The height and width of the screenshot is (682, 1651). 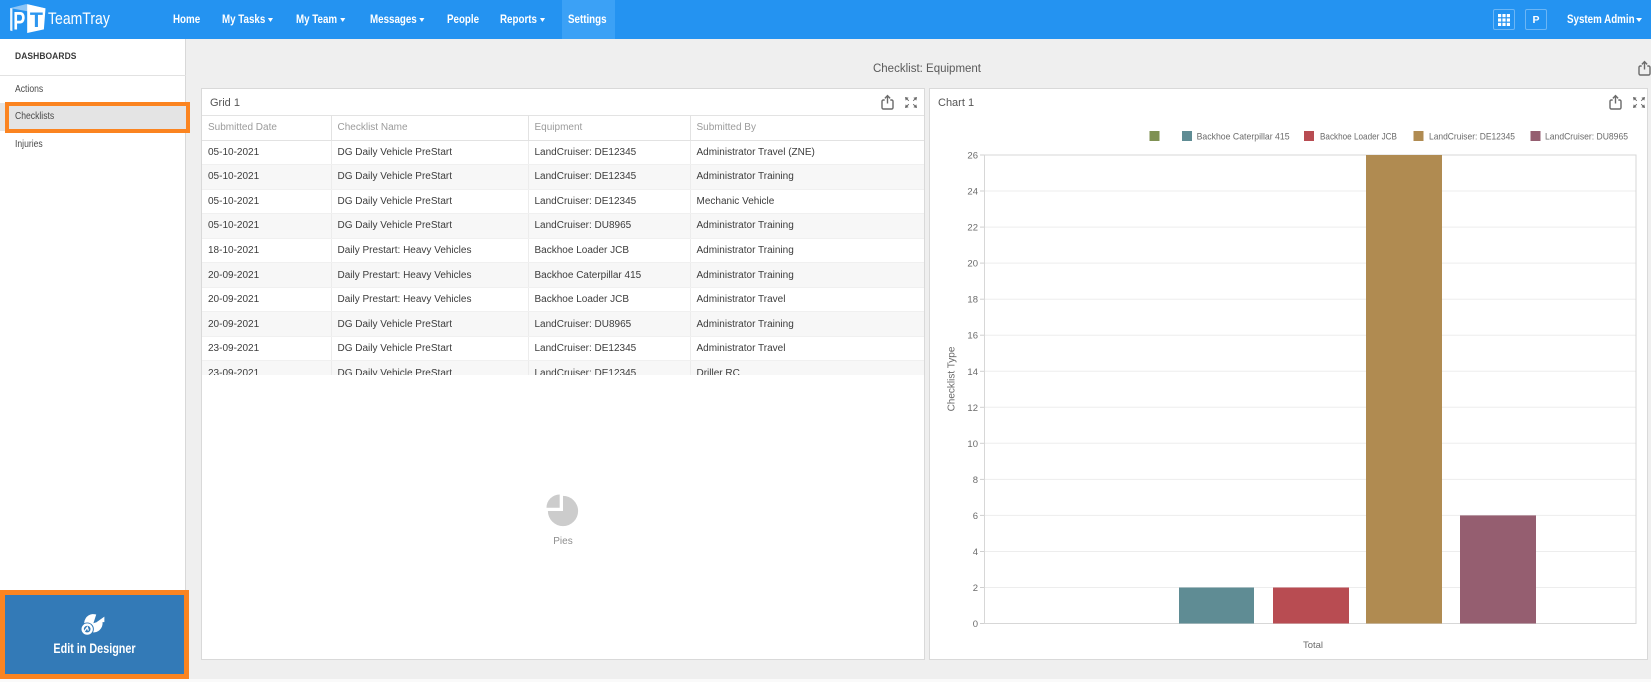 I want to click on svg-text: T, so click(x=36, y=20).